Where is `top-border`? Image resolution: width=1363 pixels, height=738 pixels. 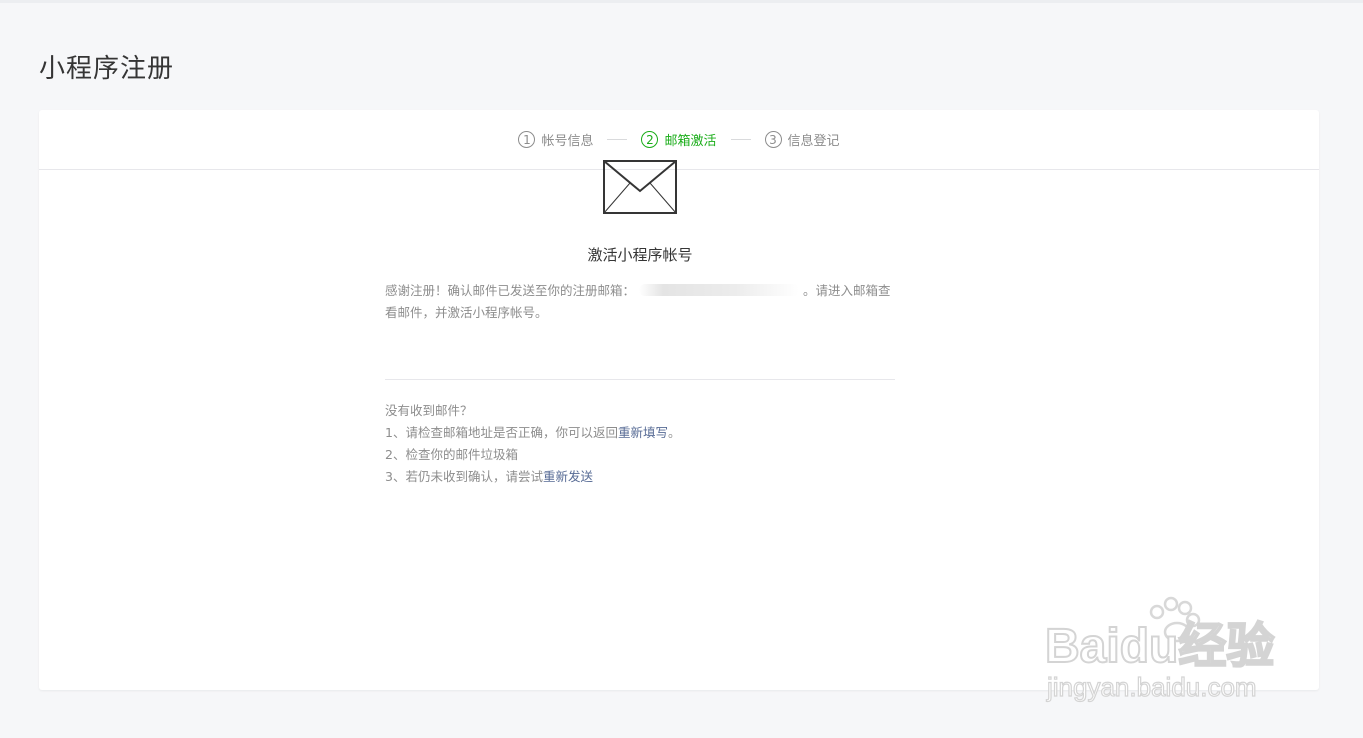 top-border is located at coordinates (681, 1).